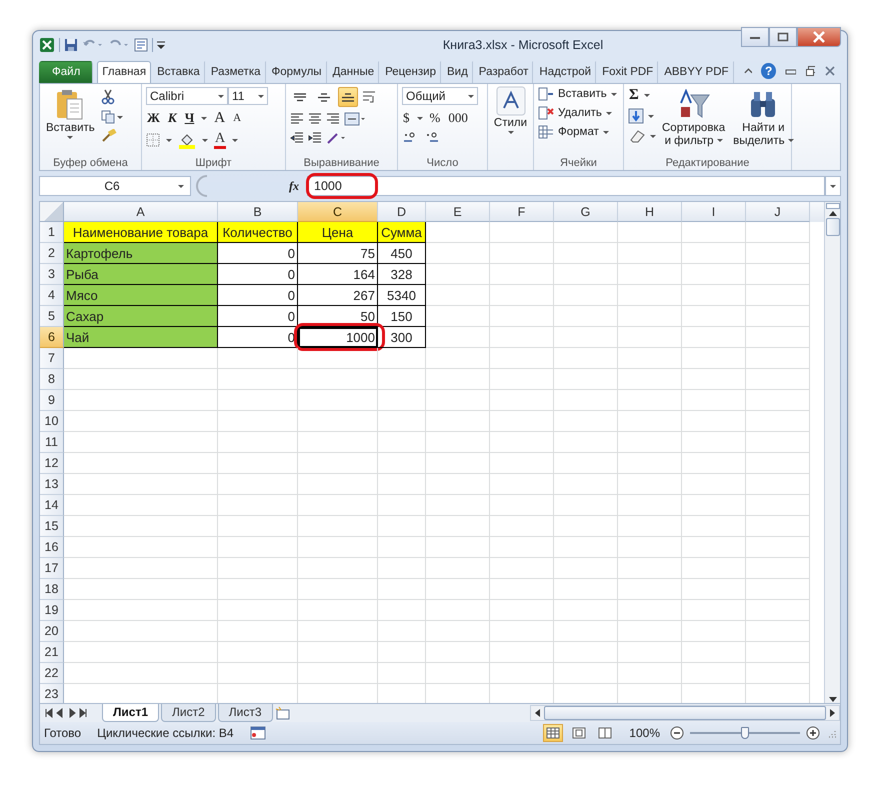 This screenshot has width=882, height=786. Describe the element at coordinates (831, 733) in the screenshot. I see `resize-grip-icon` at that location.